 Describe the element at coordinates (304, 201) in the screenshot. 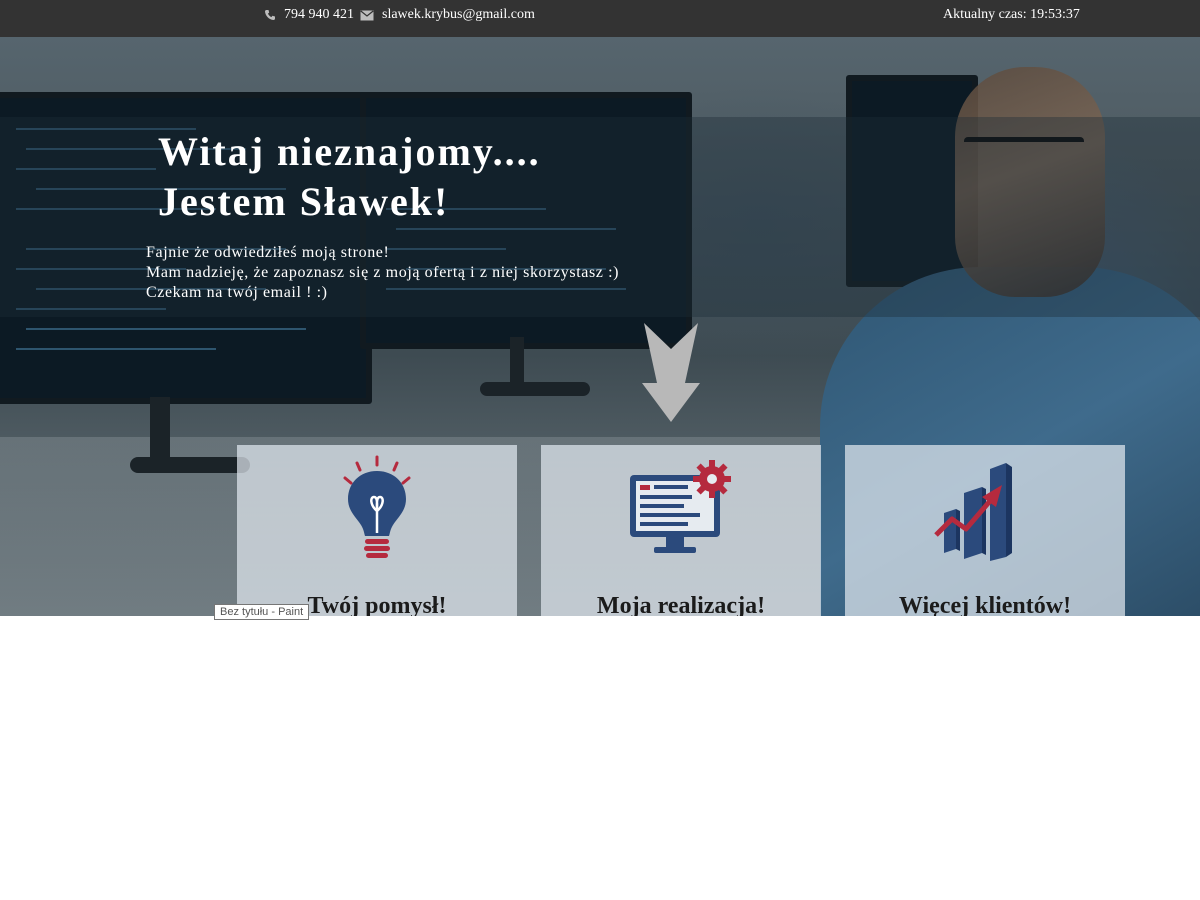

I see `headline-line-2: Jestem Sławek!` at that location.